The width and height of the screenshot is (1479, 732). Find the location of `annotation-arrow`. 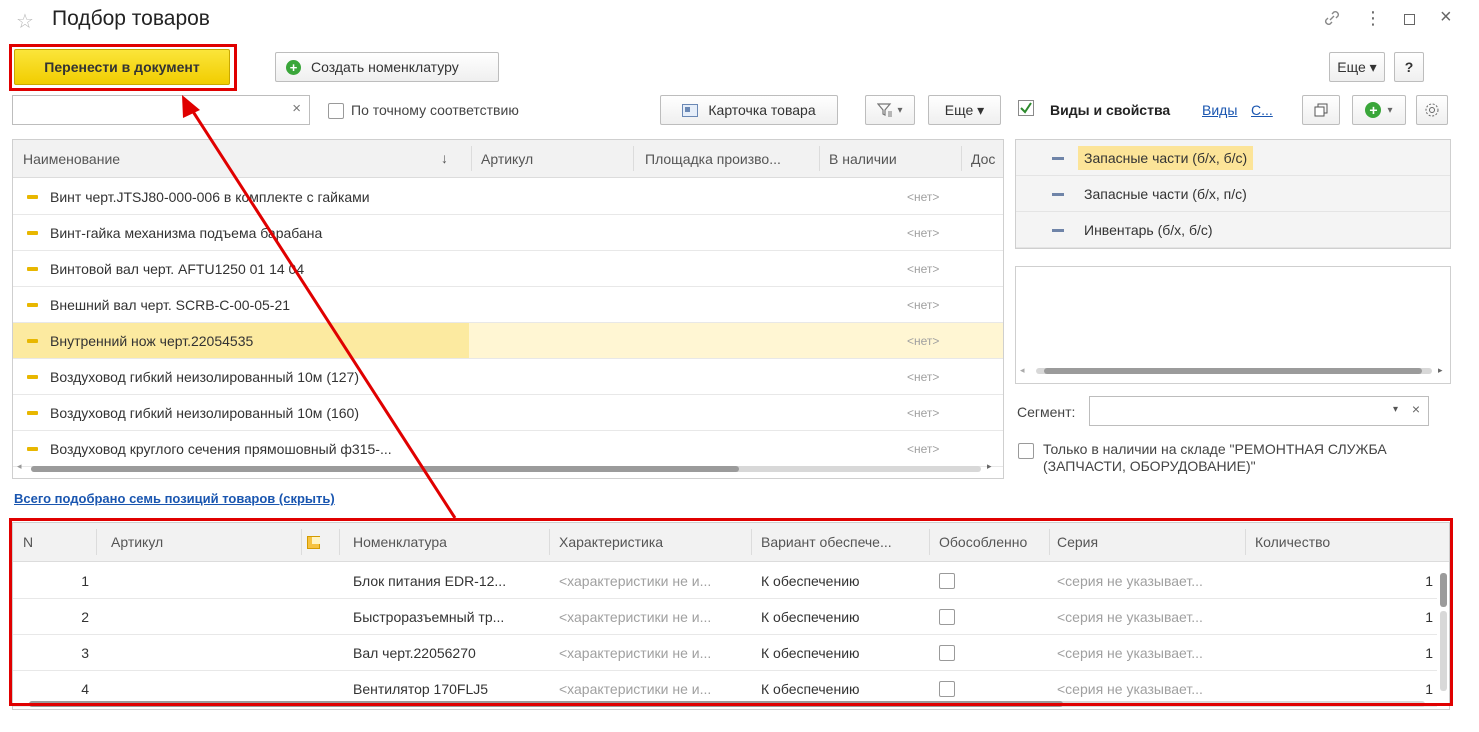

annotation-arrow is located at coordinates (319, 307).